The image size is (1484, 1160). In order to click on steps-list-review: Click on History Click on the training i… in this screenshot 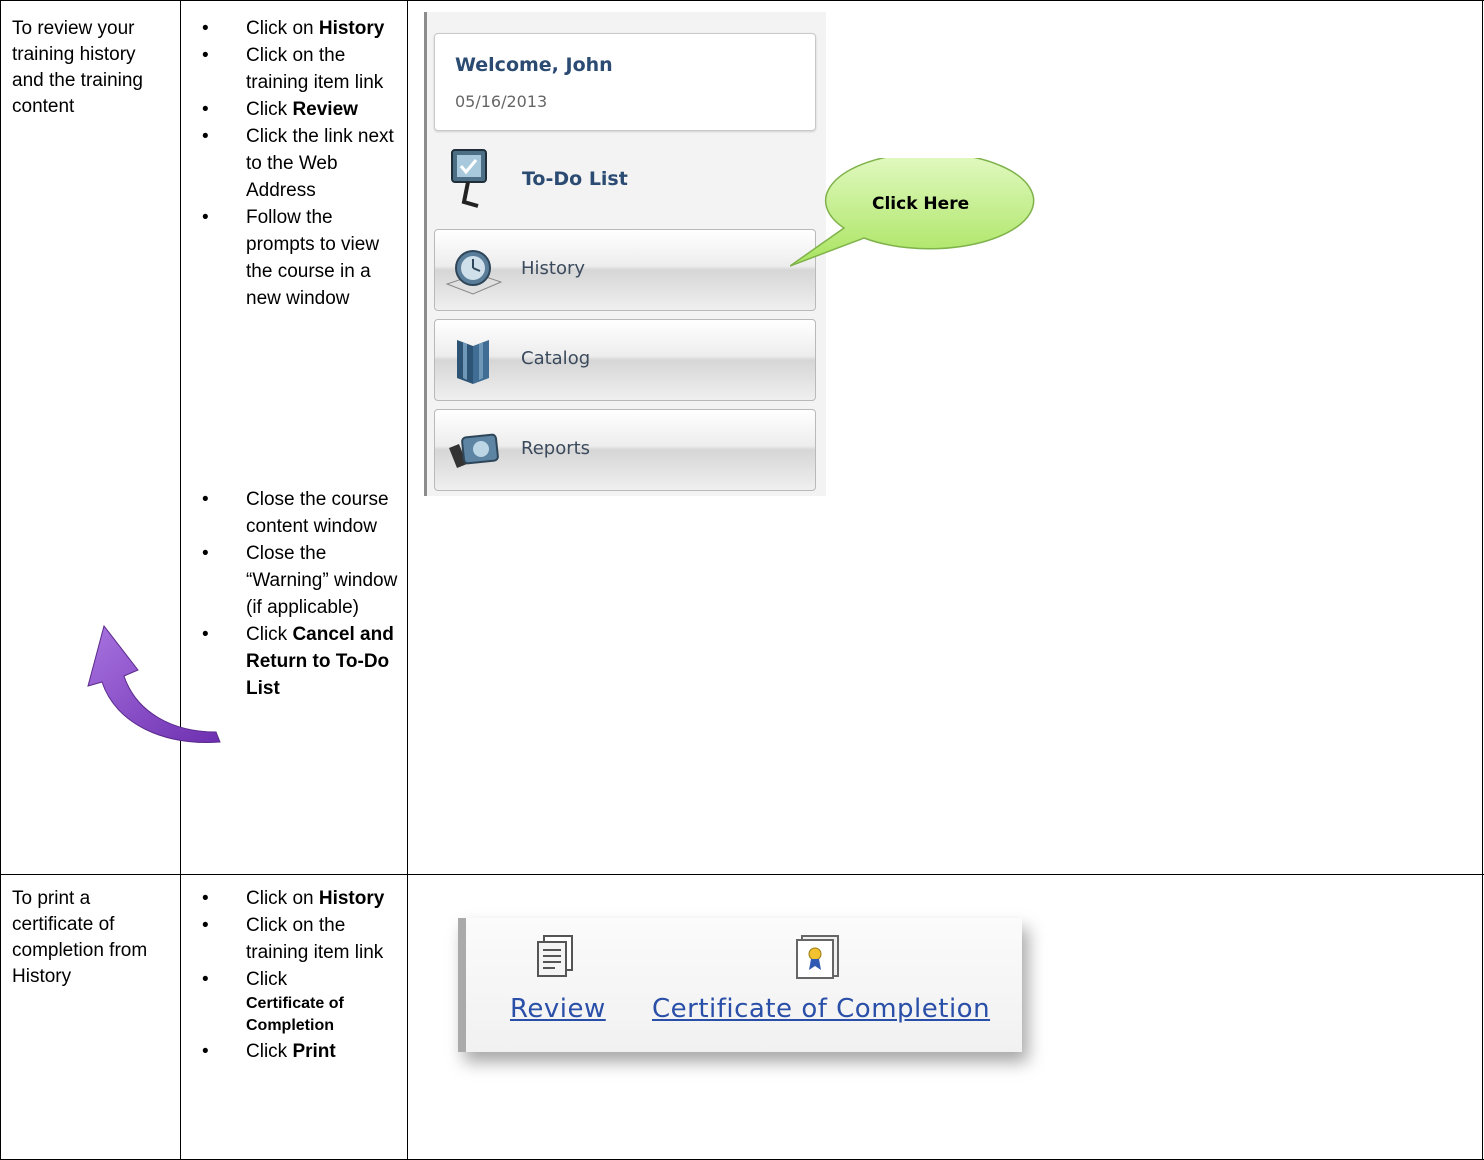, I will do `click(294, 163)`.